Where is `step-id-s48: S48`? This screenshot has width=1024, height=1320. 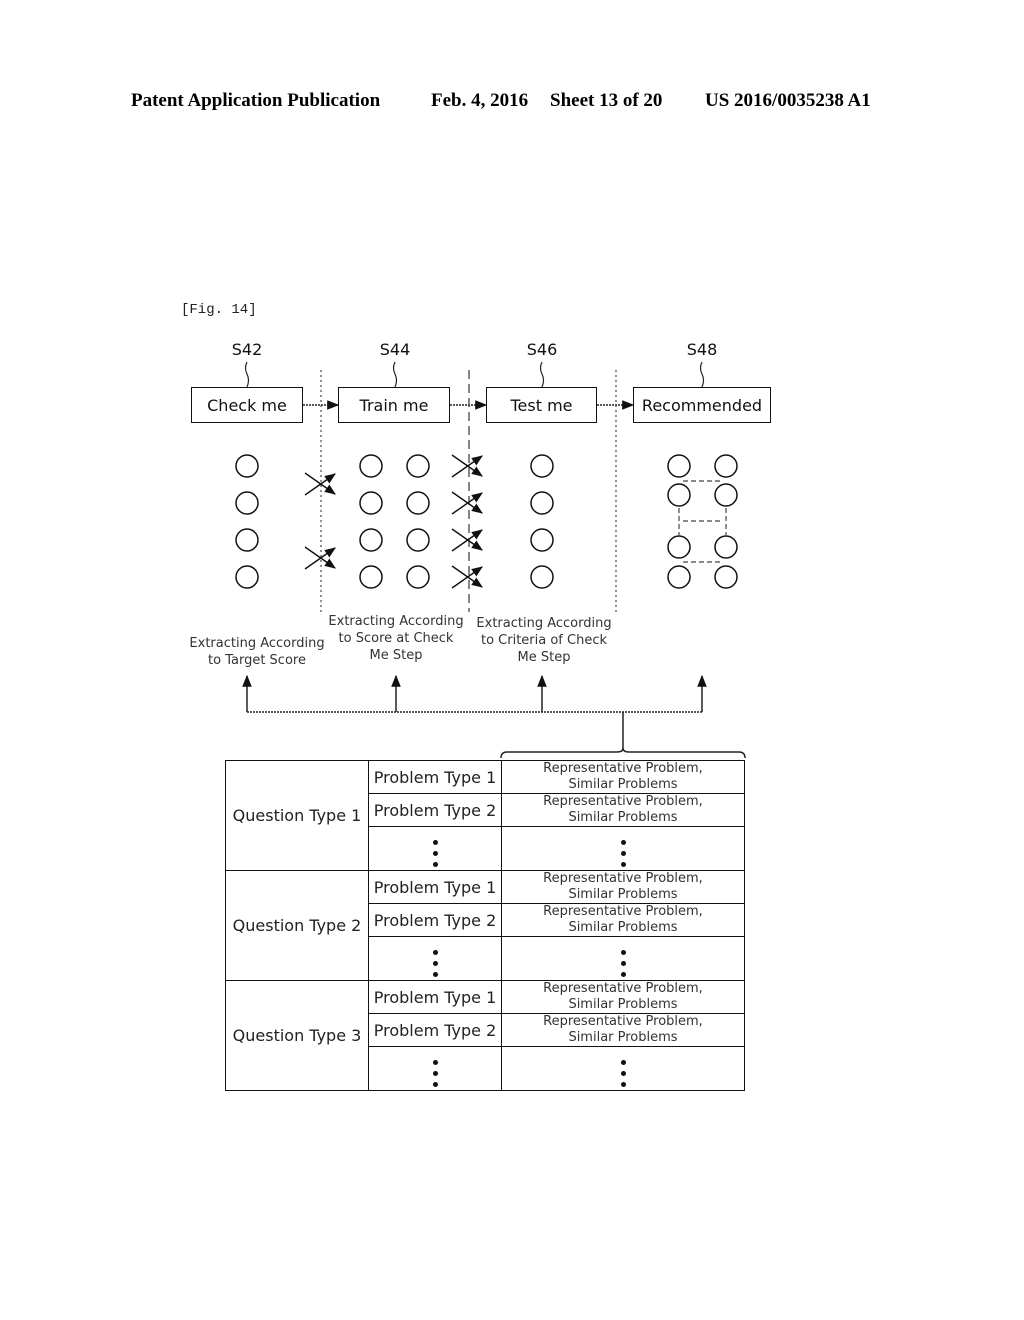
step-id-s48: S48 is located at coordinates (702, 349).